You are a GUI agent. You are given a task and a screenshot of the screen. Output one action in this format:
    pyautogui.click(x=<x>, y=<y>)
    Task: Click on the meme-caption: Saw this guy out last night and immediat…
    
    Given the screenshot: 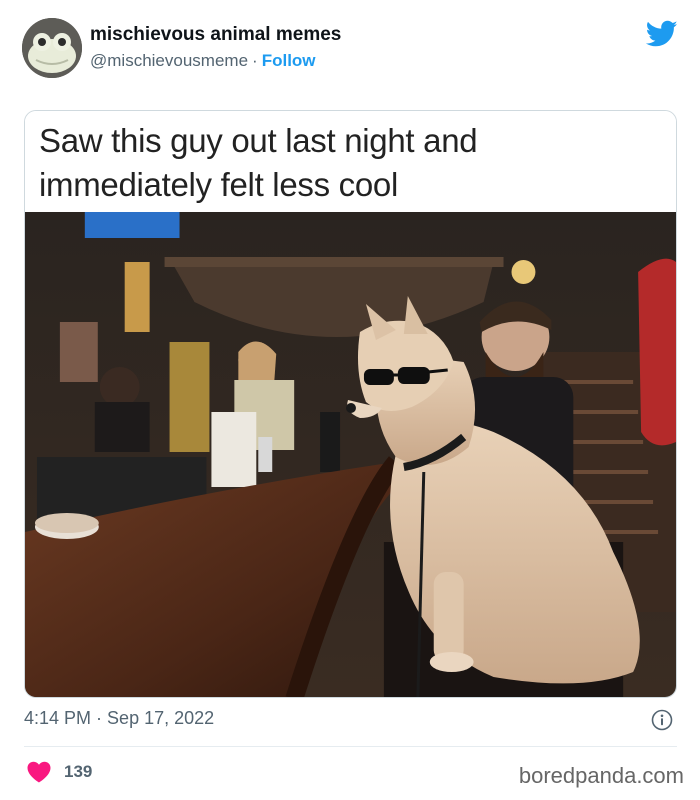 What is the action you would take?
    pyautogui.click(x=350, y=161)
    